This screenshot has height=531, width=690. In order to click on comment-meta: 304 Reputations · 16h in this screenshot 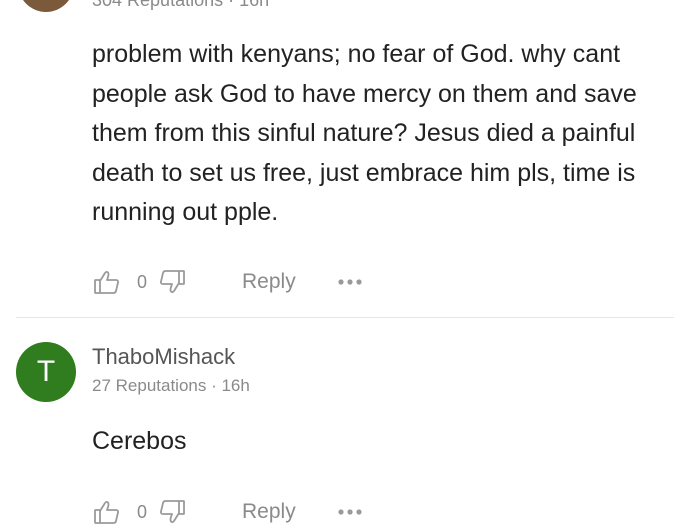, I will do `click(181, 5)`.